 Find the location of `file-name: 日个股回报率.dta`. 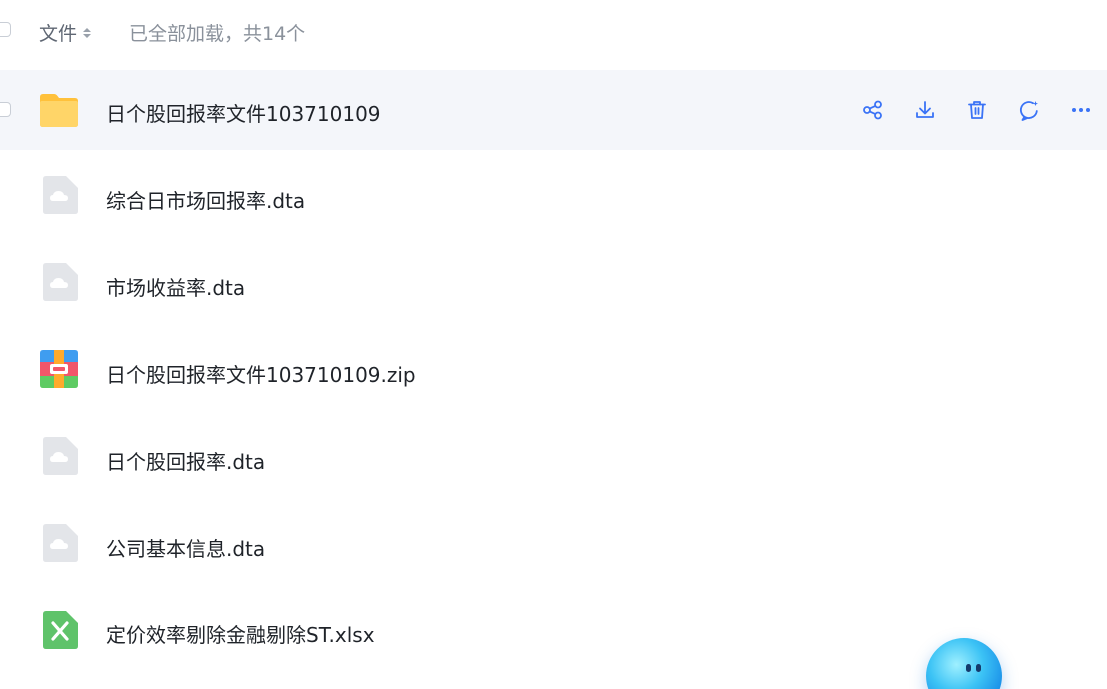

file-name: 日个股回报率.dta is located at coordinates (185, 460).